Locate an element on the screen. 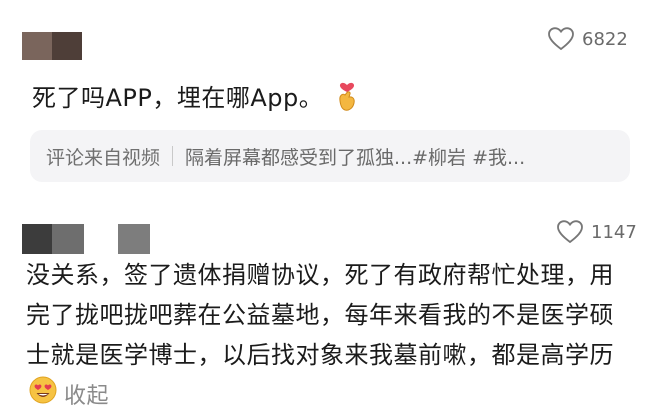  source-divider is located at coordinates (173, 156).